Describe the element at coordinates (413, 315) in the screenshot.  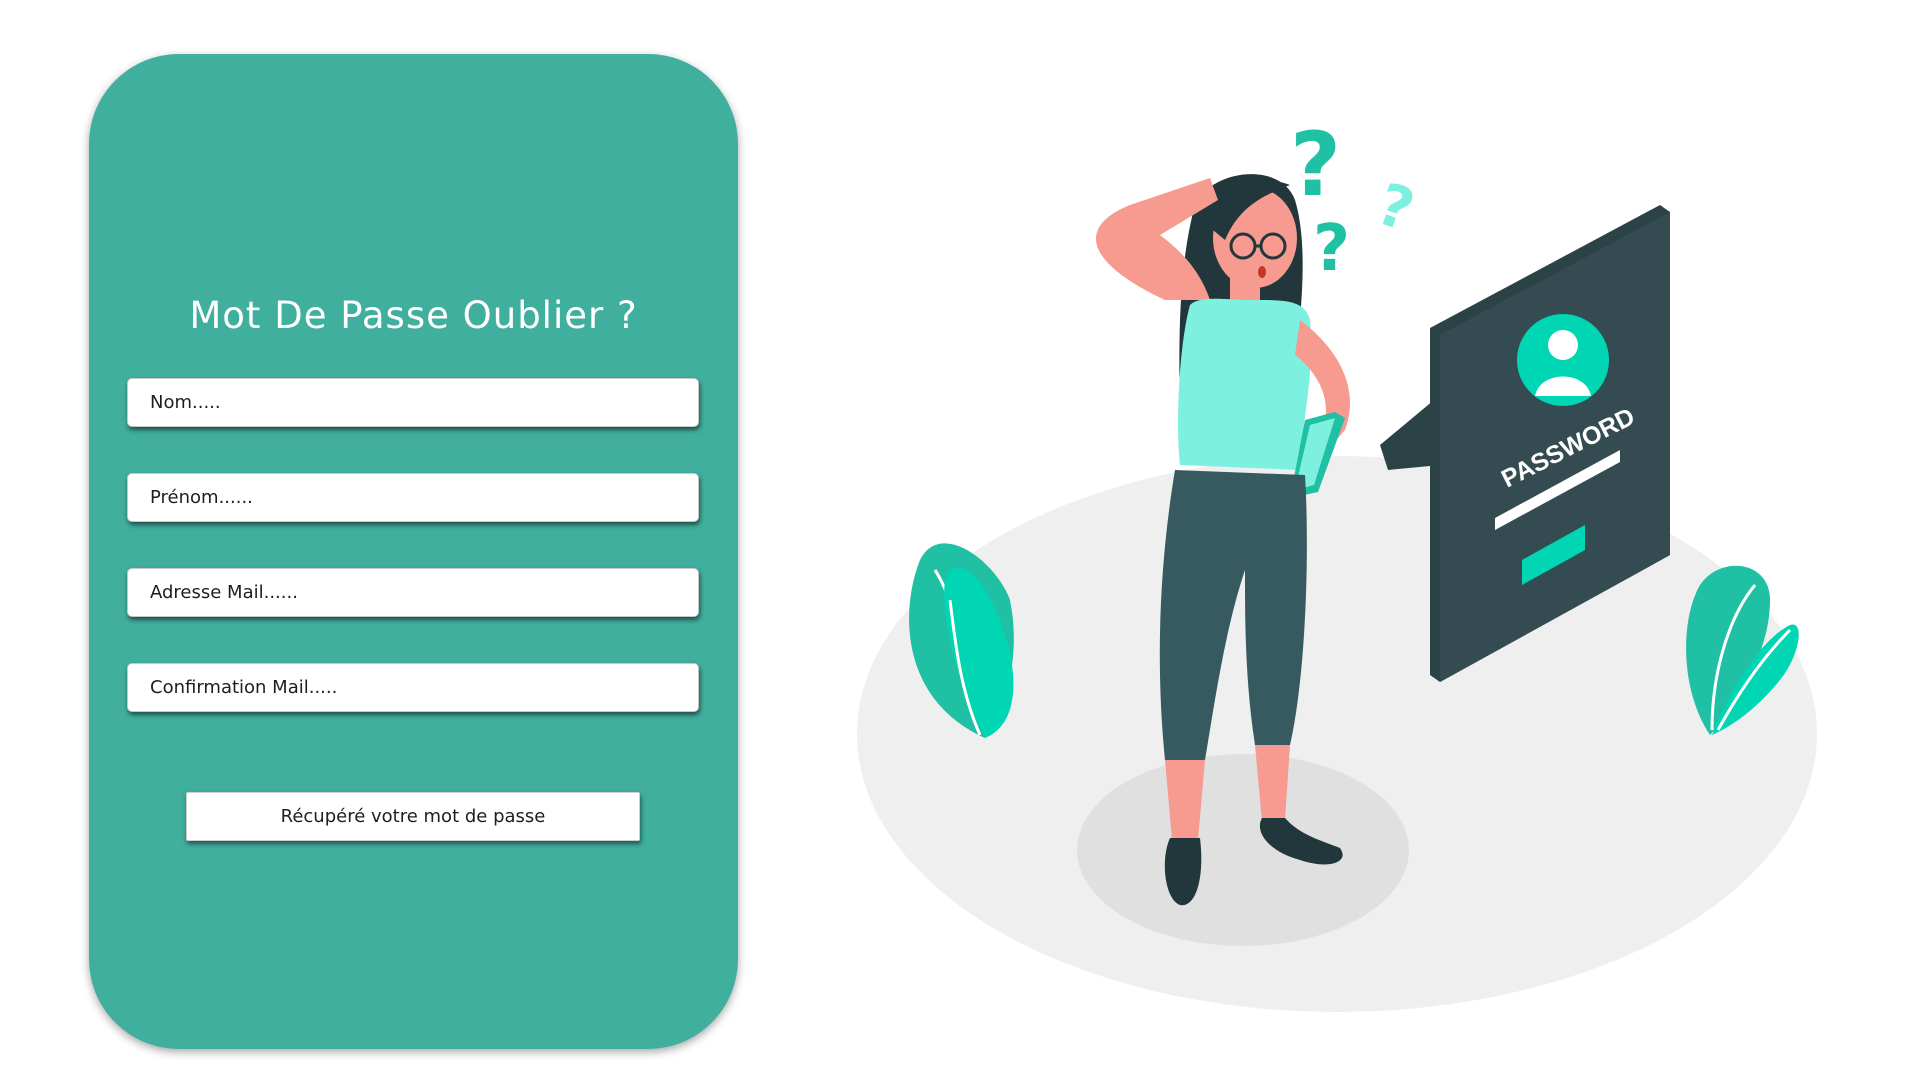
I see `page-title: Mot De Passe Oublier ?` at that location.